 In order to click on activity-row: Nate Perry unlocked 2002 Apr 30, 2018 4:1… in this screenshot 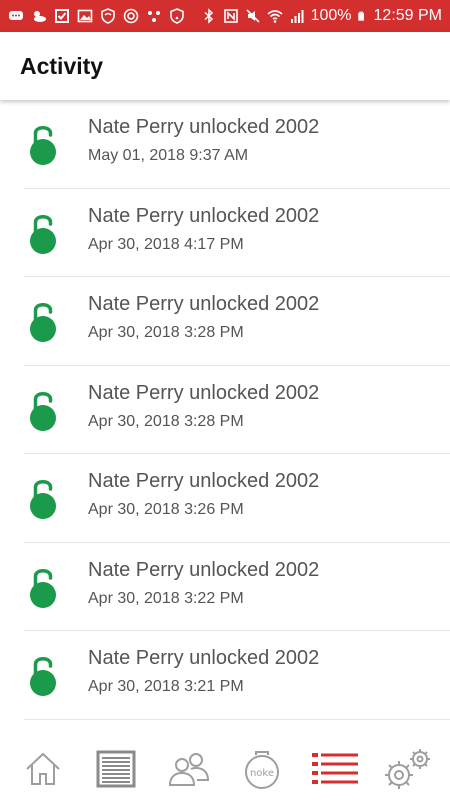, I will do `click(237, 233)`.